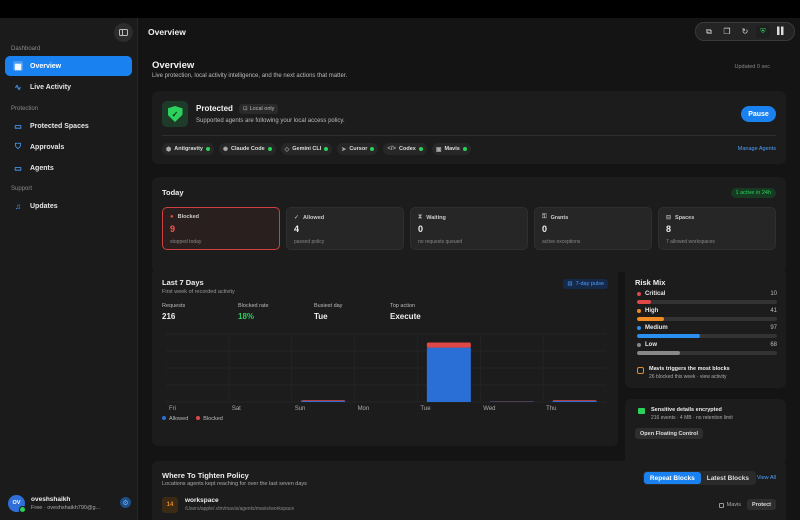  I want to click on sidebar-item-label: Agents, so click(42, 168).